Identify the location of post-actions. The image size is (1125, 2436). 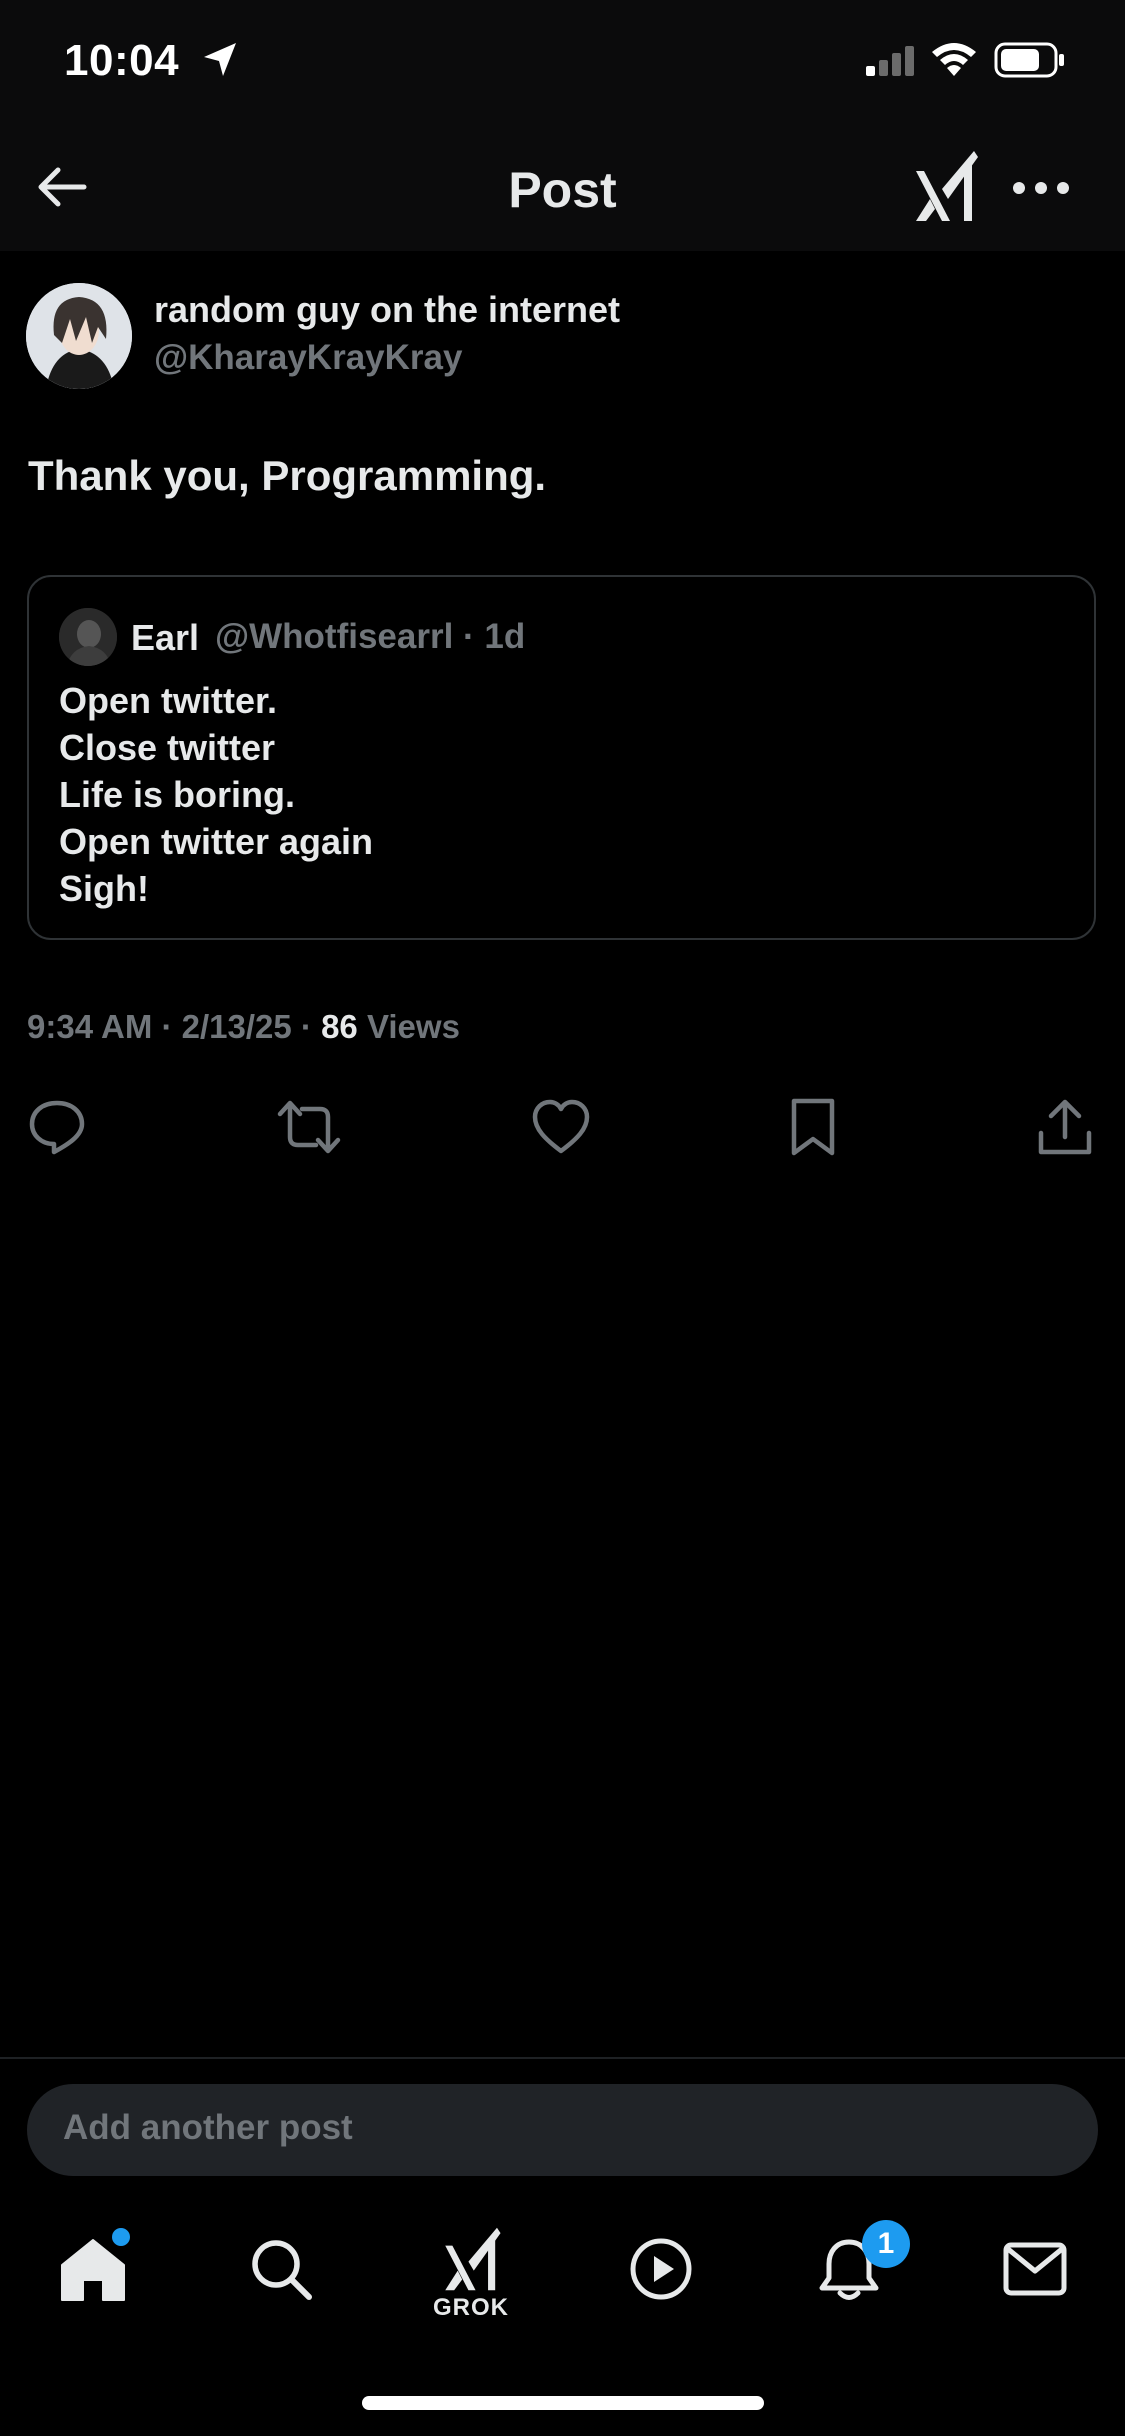
(562, 1127).